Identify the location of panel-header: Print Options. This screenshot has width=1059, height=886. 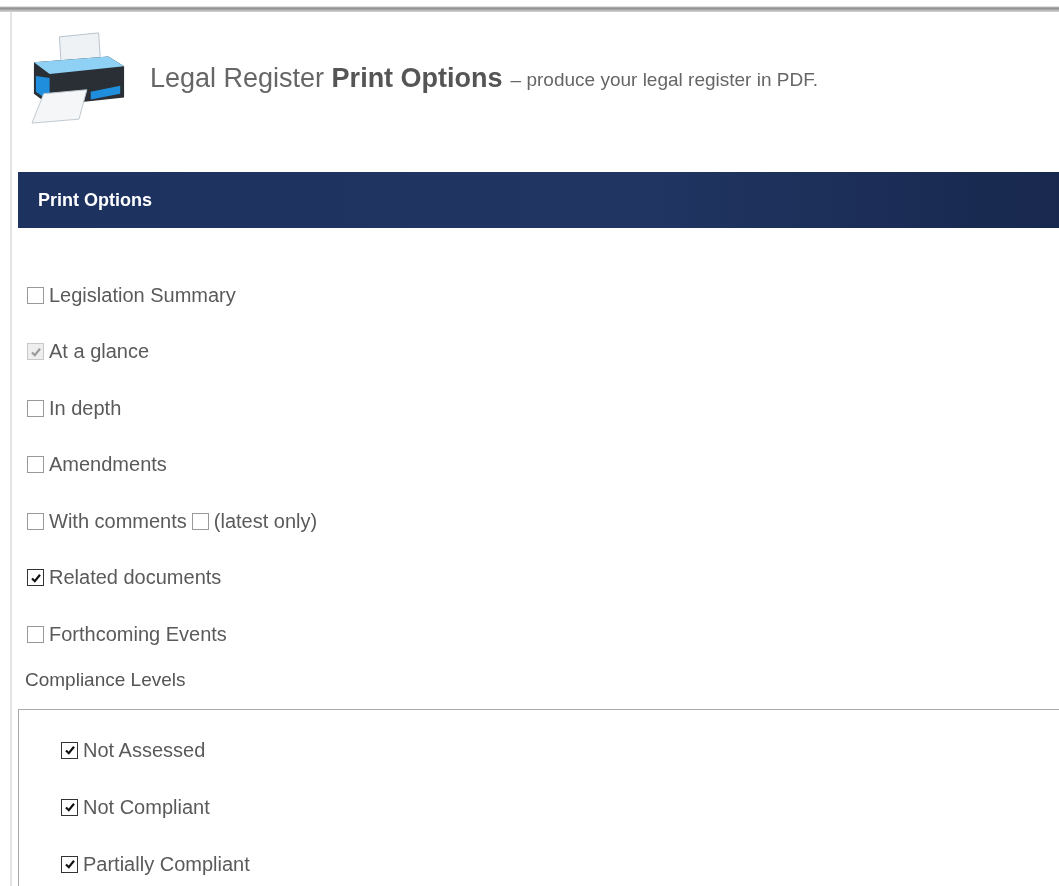
(538, 200).